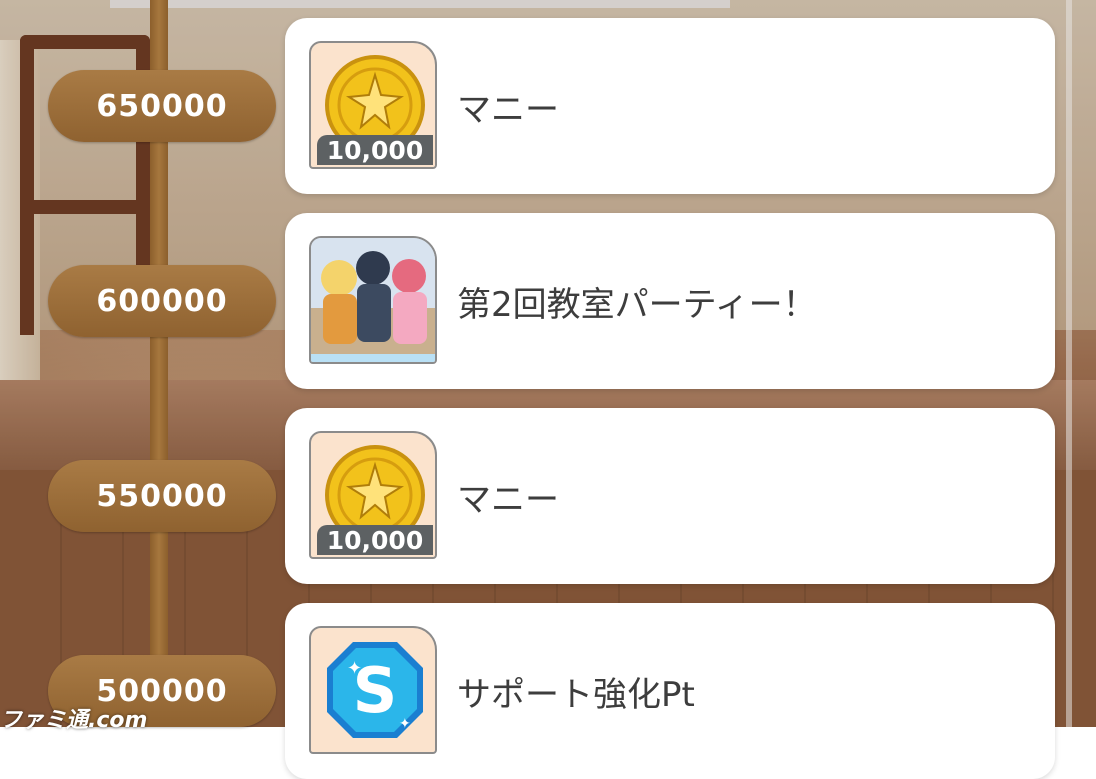  I want to click on reward-name: サポート強化Pt, so click(576, 694).